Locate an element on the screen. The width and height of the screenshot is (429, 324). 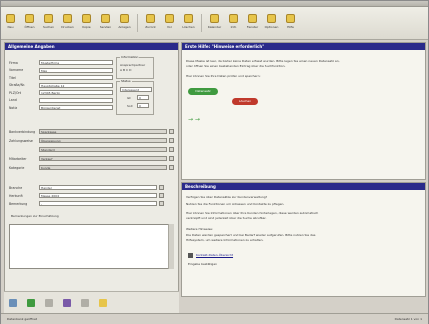
field-input: Max is located at coordinates (76, 70).